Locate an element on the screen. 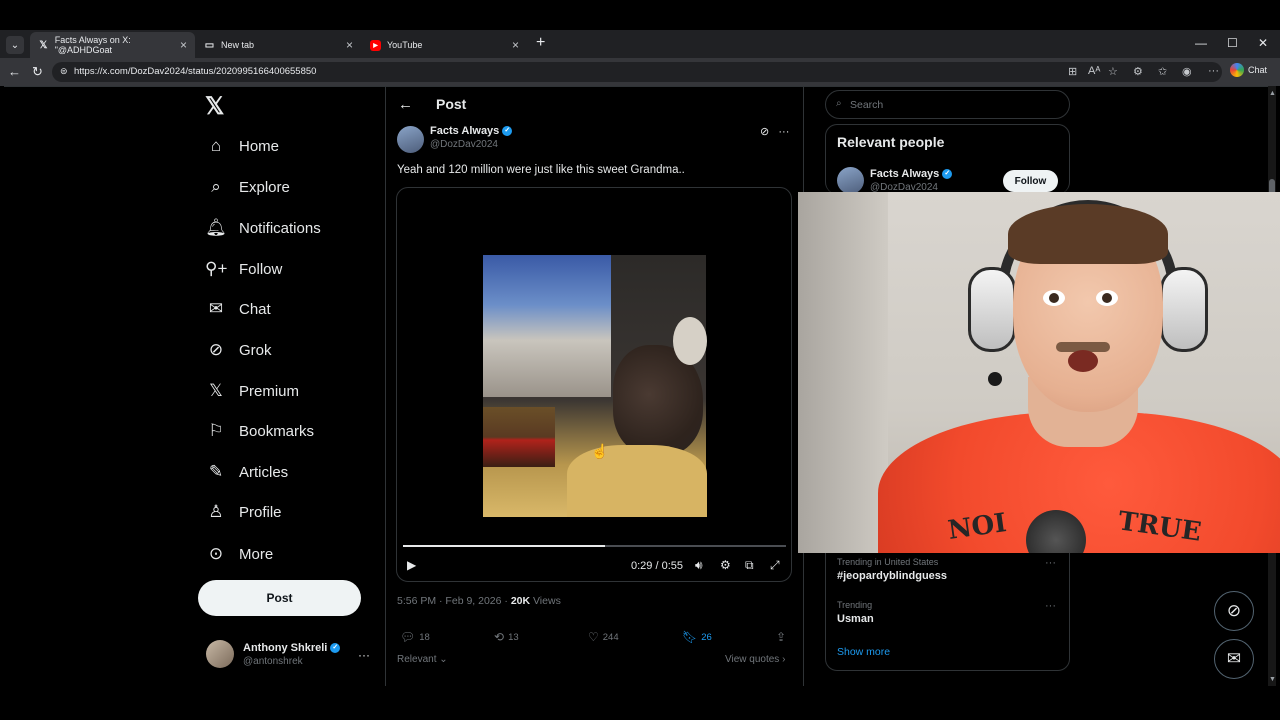 This screenshot has width=1280, height=720. account-handle: @antonshrek is located at coordinates (273, 661).